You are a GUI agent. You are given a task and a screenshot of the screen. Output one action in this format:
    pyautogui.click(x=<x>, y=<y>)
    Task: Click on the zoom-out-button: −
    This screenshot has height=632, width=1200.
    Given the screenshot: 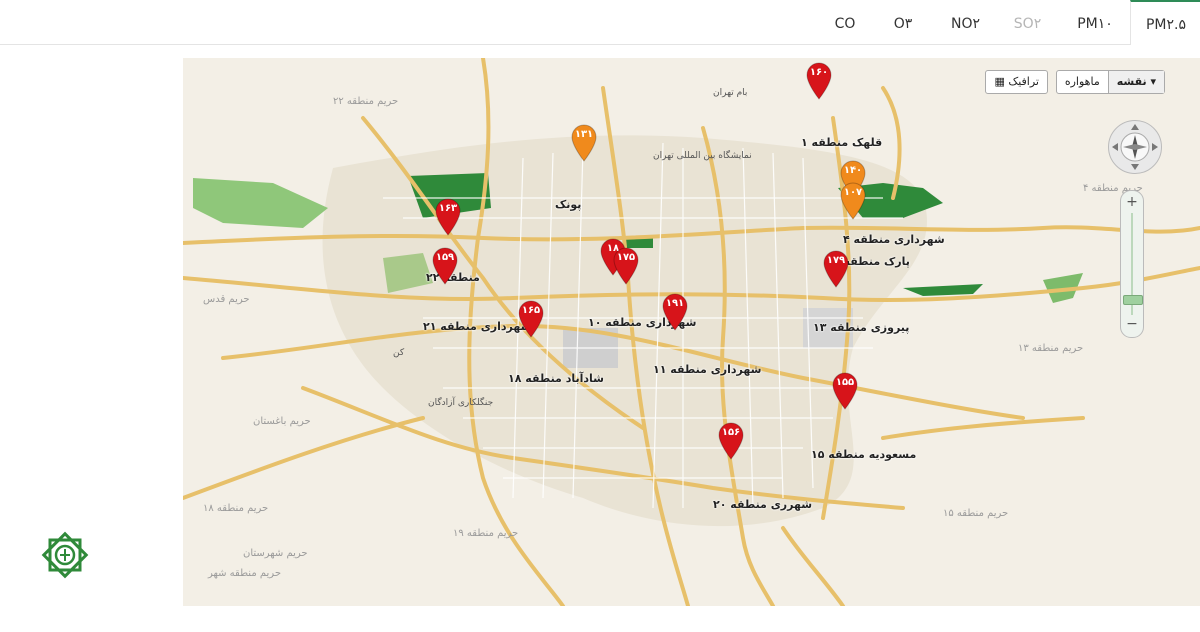 What is the action you would take?
    pyautogui.click(x=1132, y=324)
    